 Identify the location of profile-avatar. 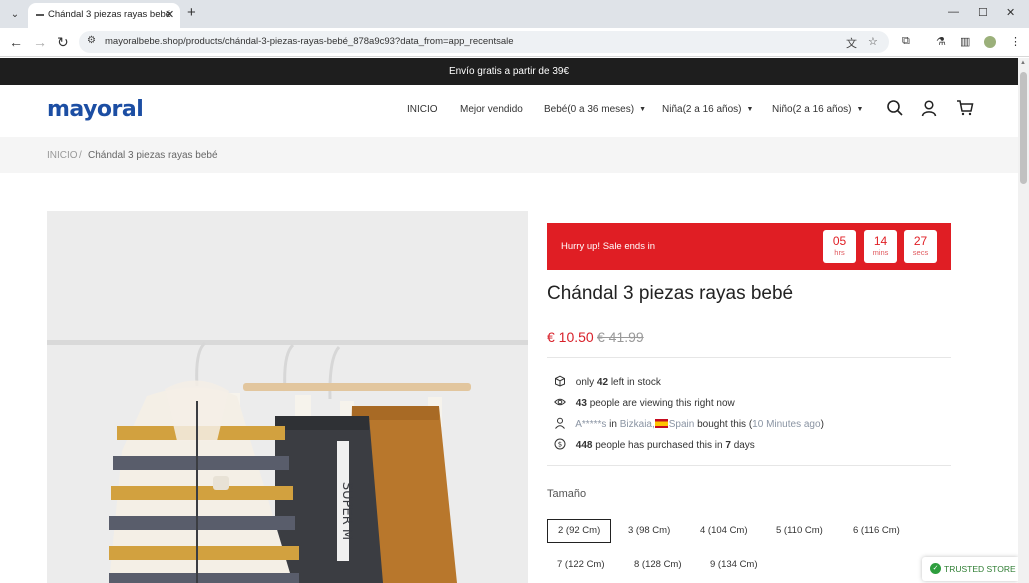
(990, 42).